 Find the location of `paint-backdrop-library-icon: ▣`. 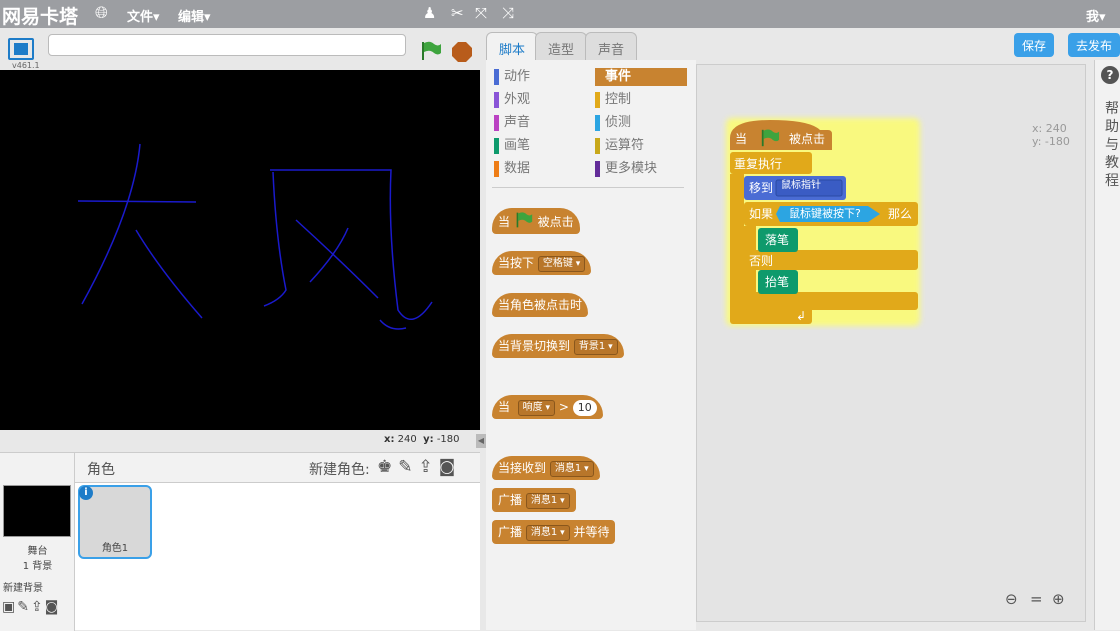

paint-backdrop-library-icon: ▣ is located at coordinates (9, 607).